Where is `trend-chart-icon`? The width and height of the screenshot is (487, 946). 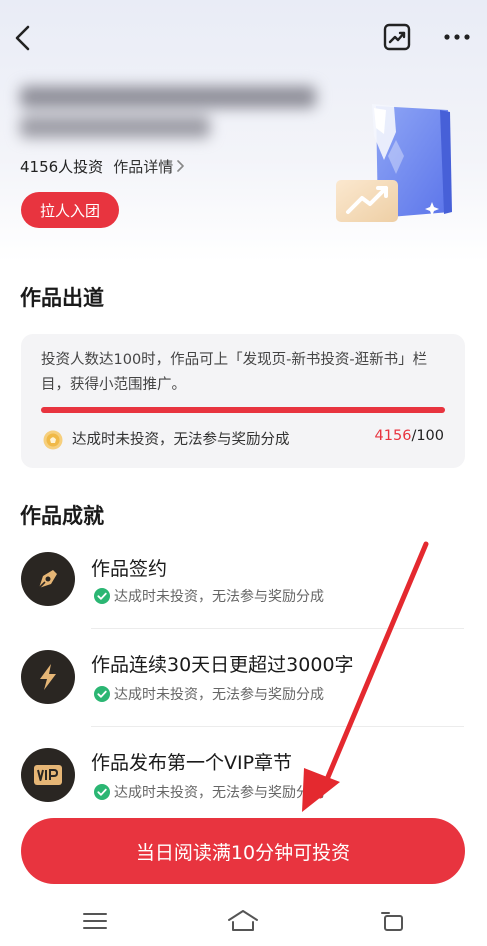
trend-chart-icon is located at coordinates (397, 37).